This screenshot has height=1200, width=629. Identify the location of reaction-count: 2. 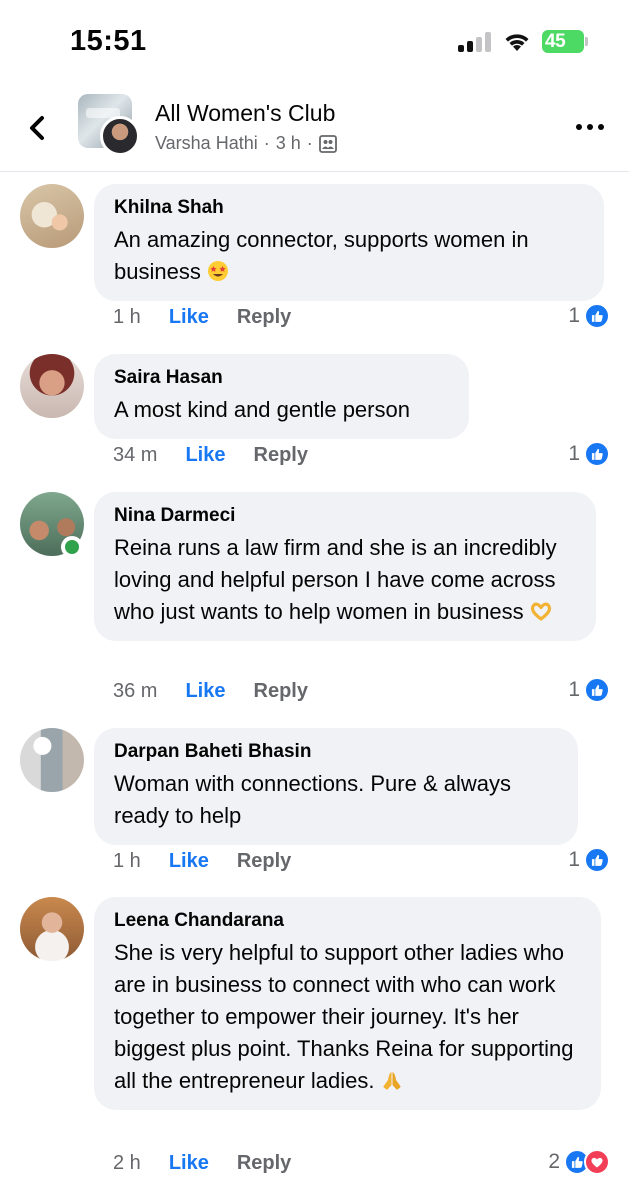
(554, 1161).